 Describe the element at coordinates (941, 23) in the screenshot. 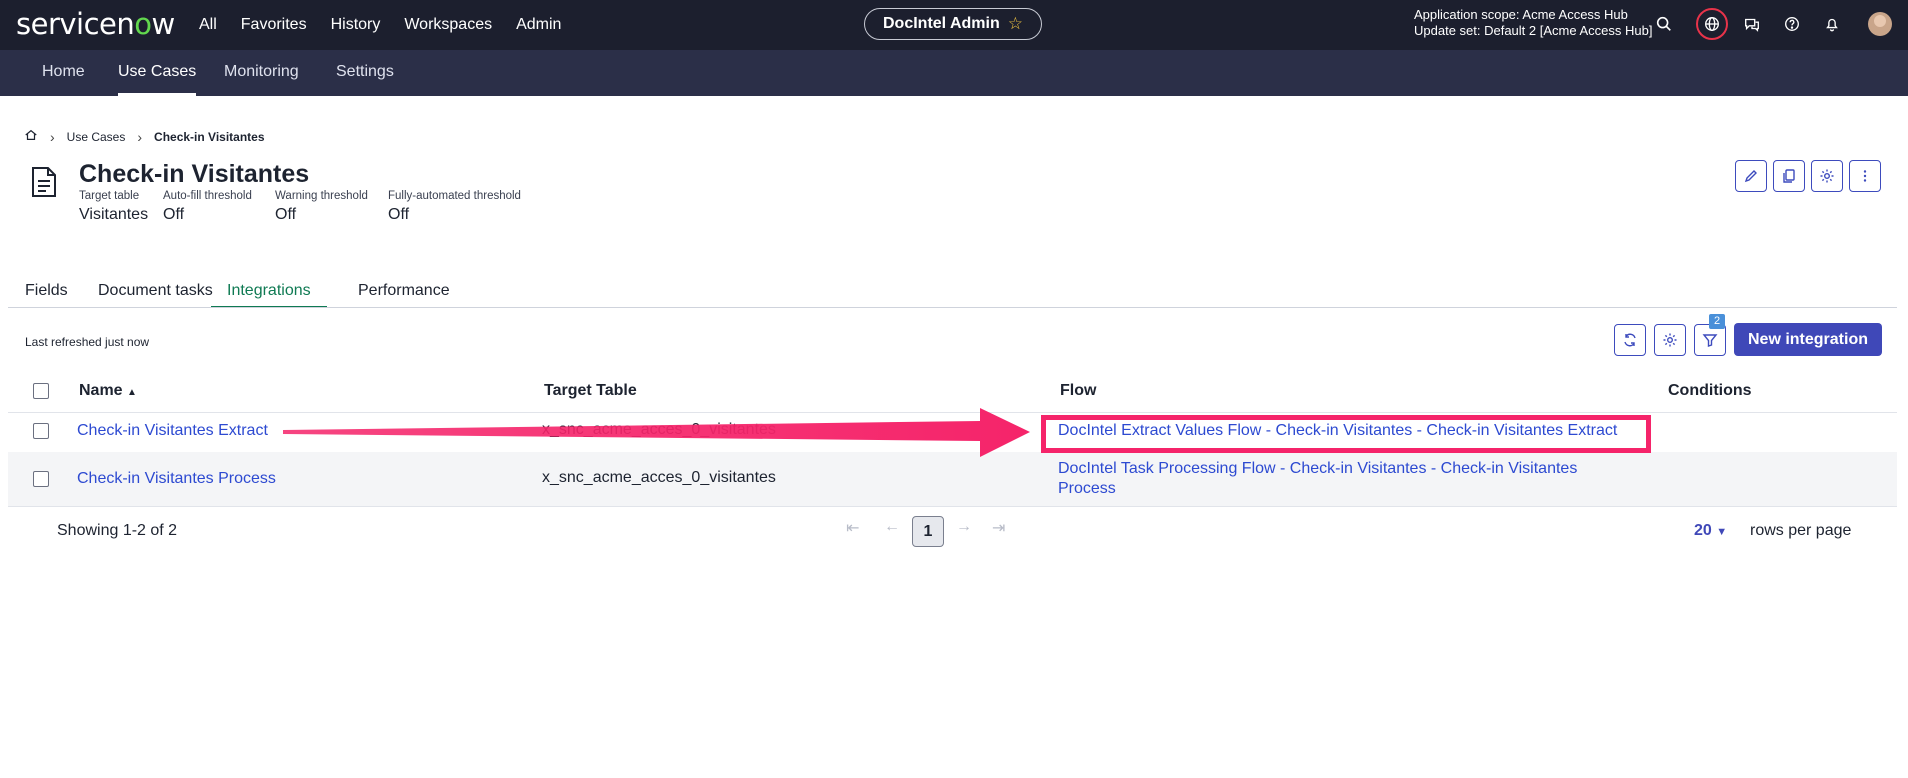

I see `workspace-pill-label: DocIntel Admin` at that location.